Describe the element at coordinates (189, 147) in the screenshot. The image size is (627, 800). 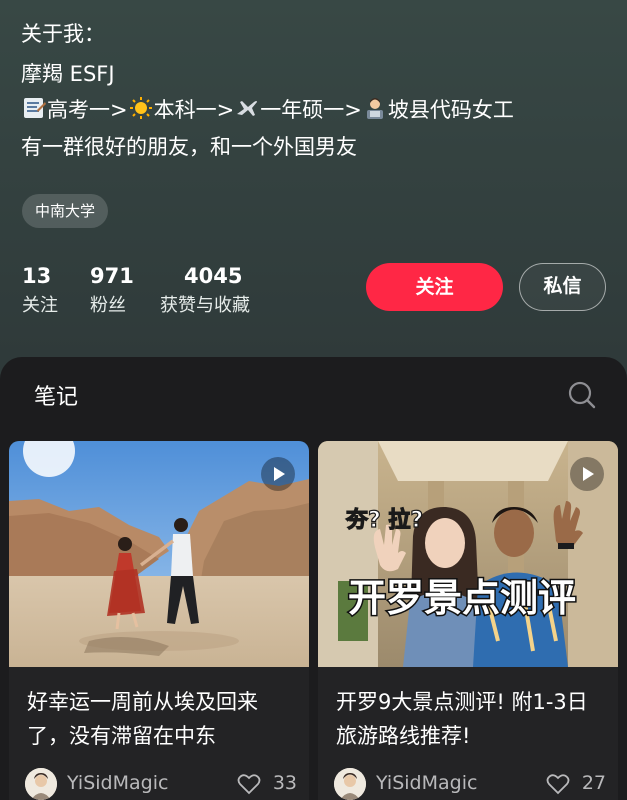
I see `bio-friends: 有一群很好的朋友，和一个外国男友` at that location.